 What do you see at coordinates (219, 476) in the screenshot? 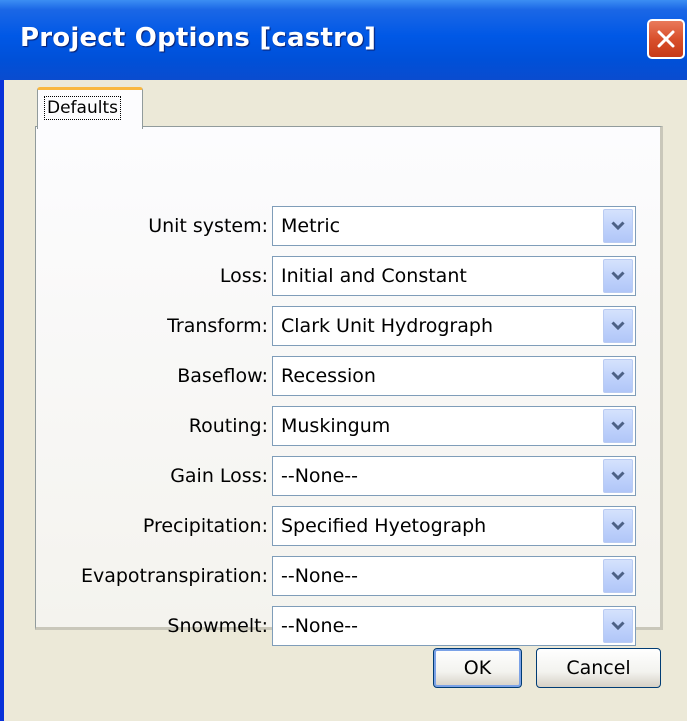
I see `gain-loss-label: Gain Loss:` at bounding box center [219, 476].